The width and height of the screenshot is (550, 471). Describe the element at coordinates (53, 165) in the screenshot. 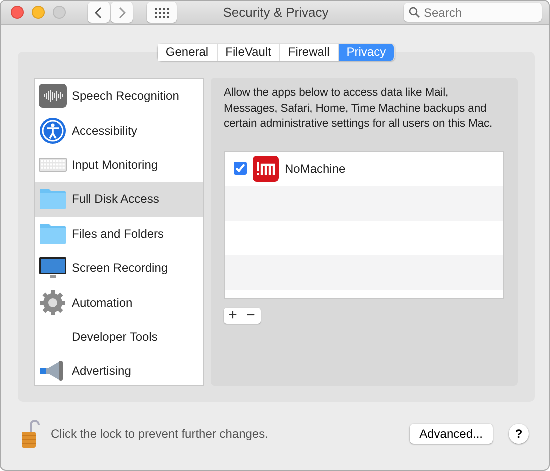

I see `keyboard-icon` at that location.